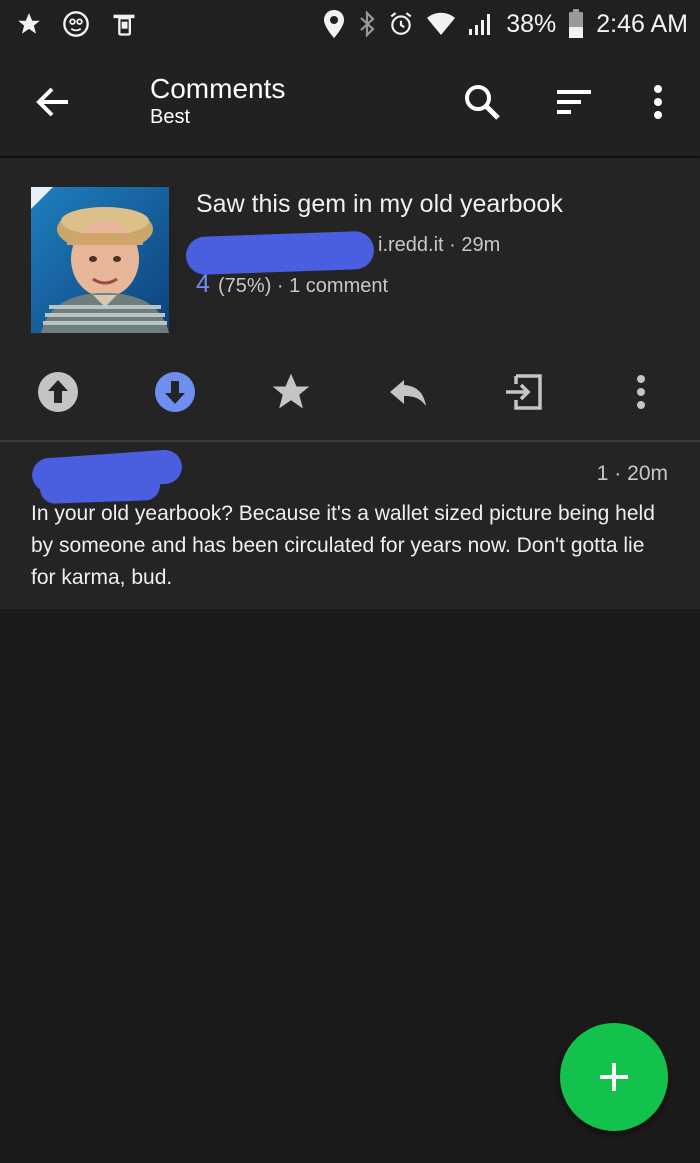 Image resolution: width=700 pixels, height=1163 pixels. What do you see at coordinates (280, 253) in the screenshot?
I see `redacted-username` at bounding box center [280, 253].